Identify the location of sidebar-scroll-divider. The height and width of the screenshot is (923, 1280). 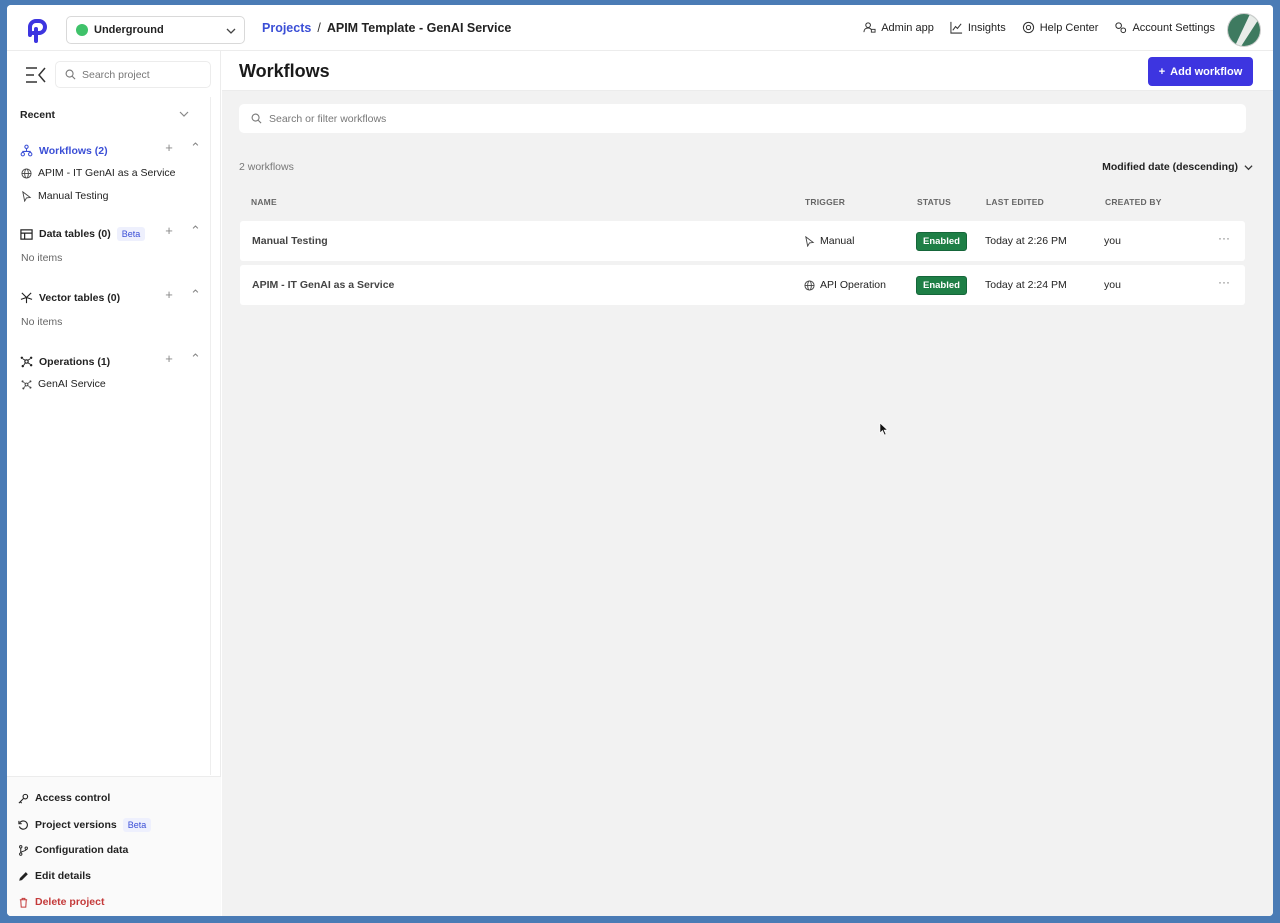
(210, 436).